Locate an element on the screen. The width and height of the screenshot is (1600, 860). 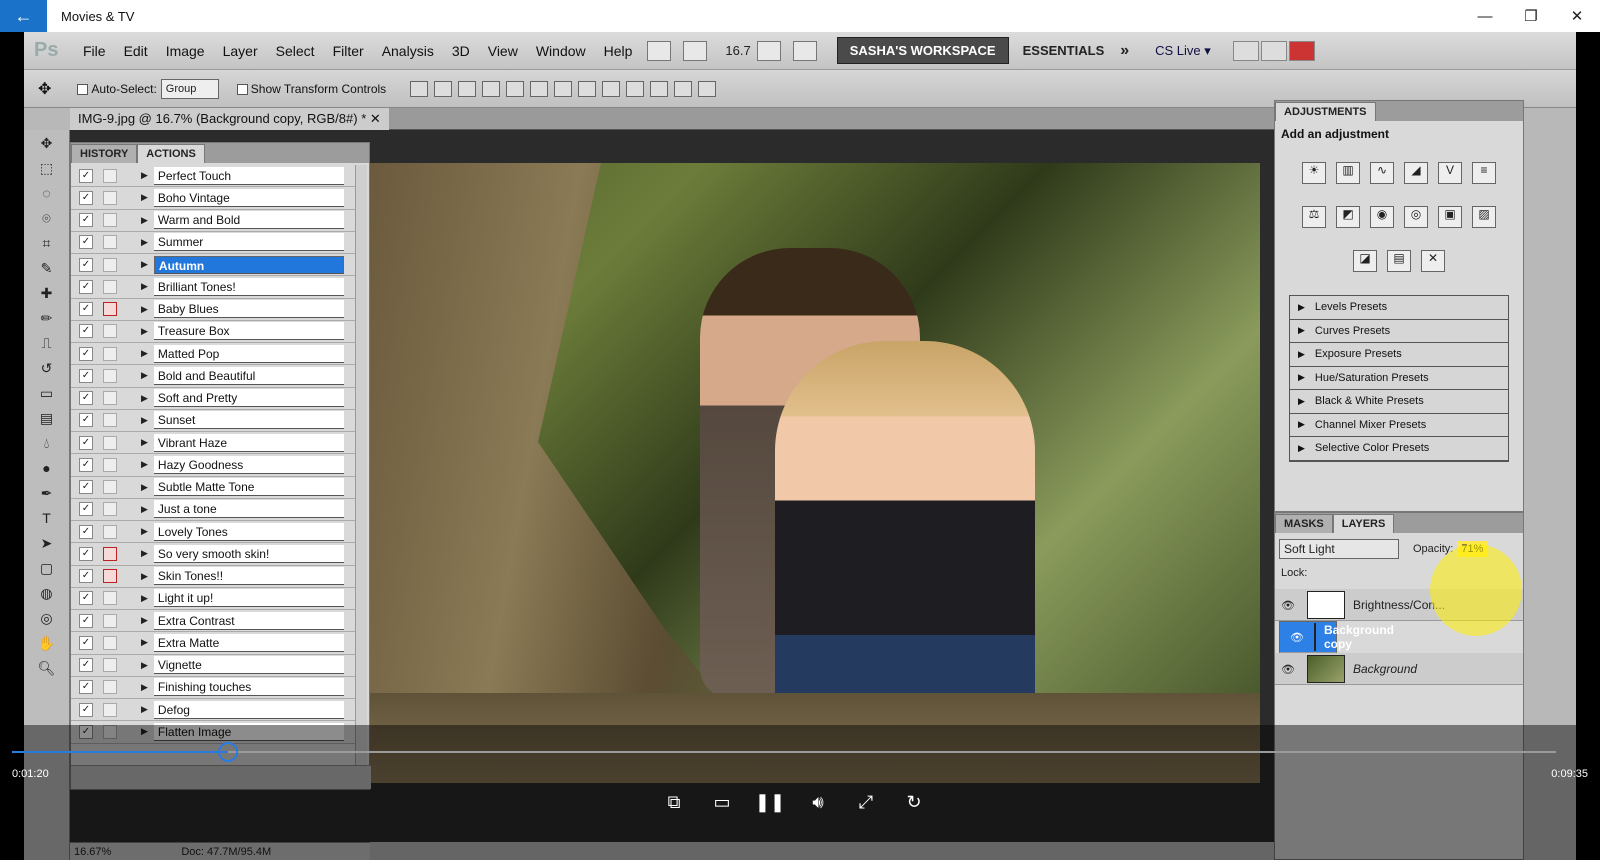
gradient-tool-icon: ▤ is located at coordinates (46, 418).